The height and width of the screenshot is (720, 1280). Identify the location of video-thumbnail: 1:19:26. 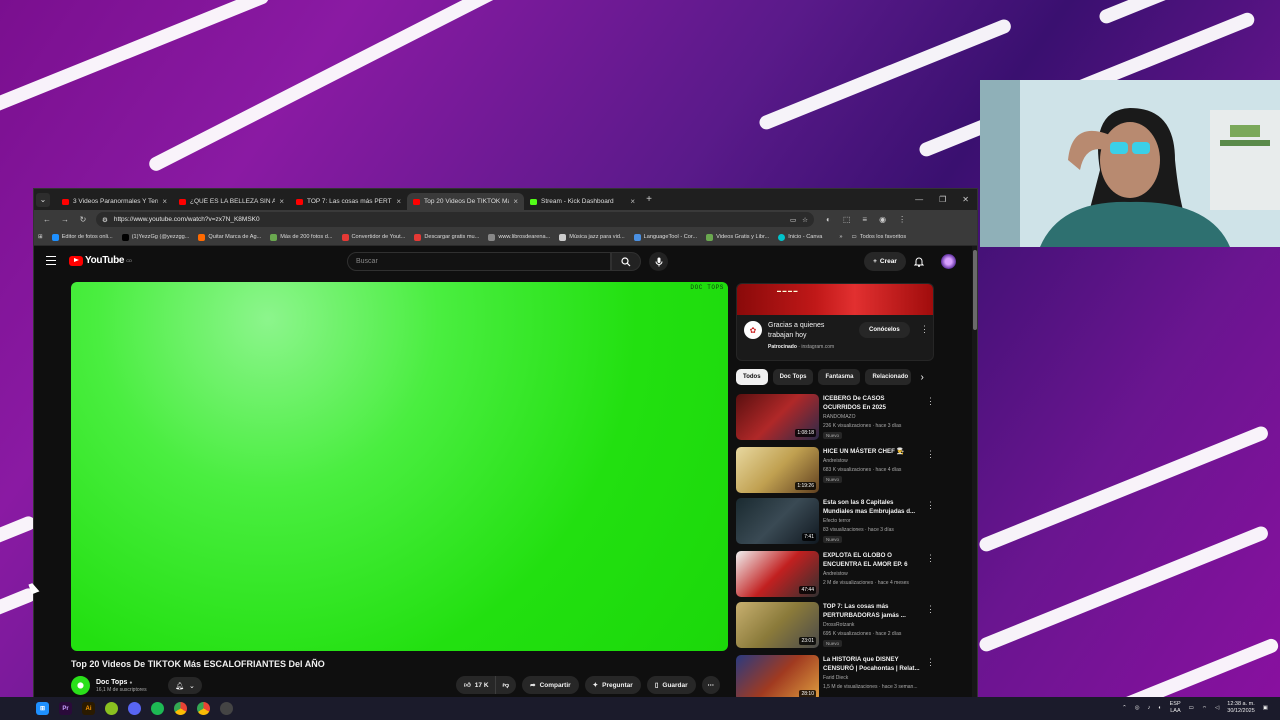
(777, 470).